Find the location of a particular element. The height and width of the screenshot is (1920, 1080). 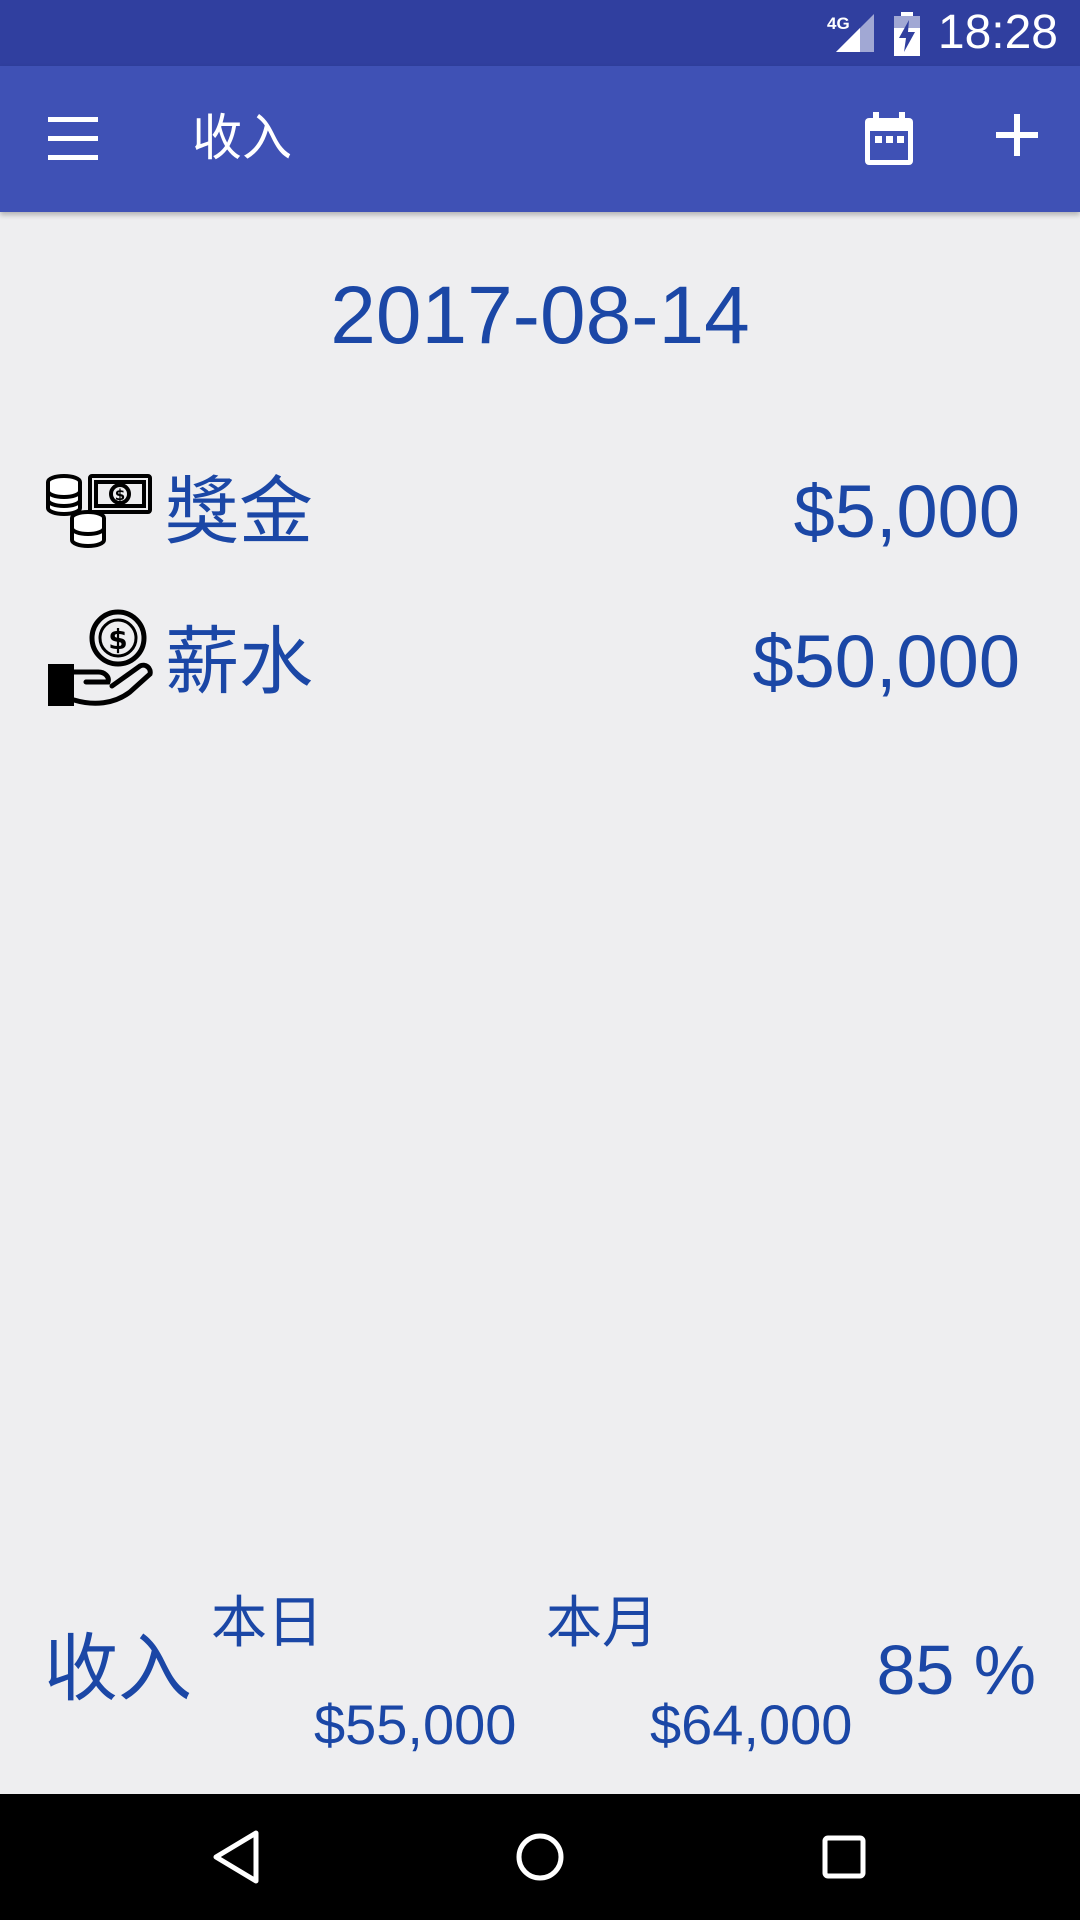

status-bar: 4G 18:28 is located at coordinates (540, 33).